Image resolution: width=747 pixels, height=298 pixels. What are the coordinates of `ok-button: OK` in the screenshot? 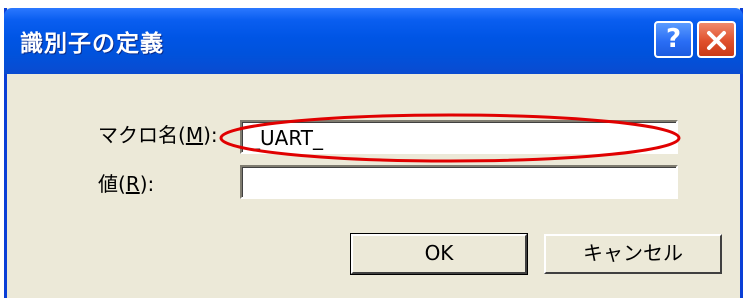 It's located at (439, 254).